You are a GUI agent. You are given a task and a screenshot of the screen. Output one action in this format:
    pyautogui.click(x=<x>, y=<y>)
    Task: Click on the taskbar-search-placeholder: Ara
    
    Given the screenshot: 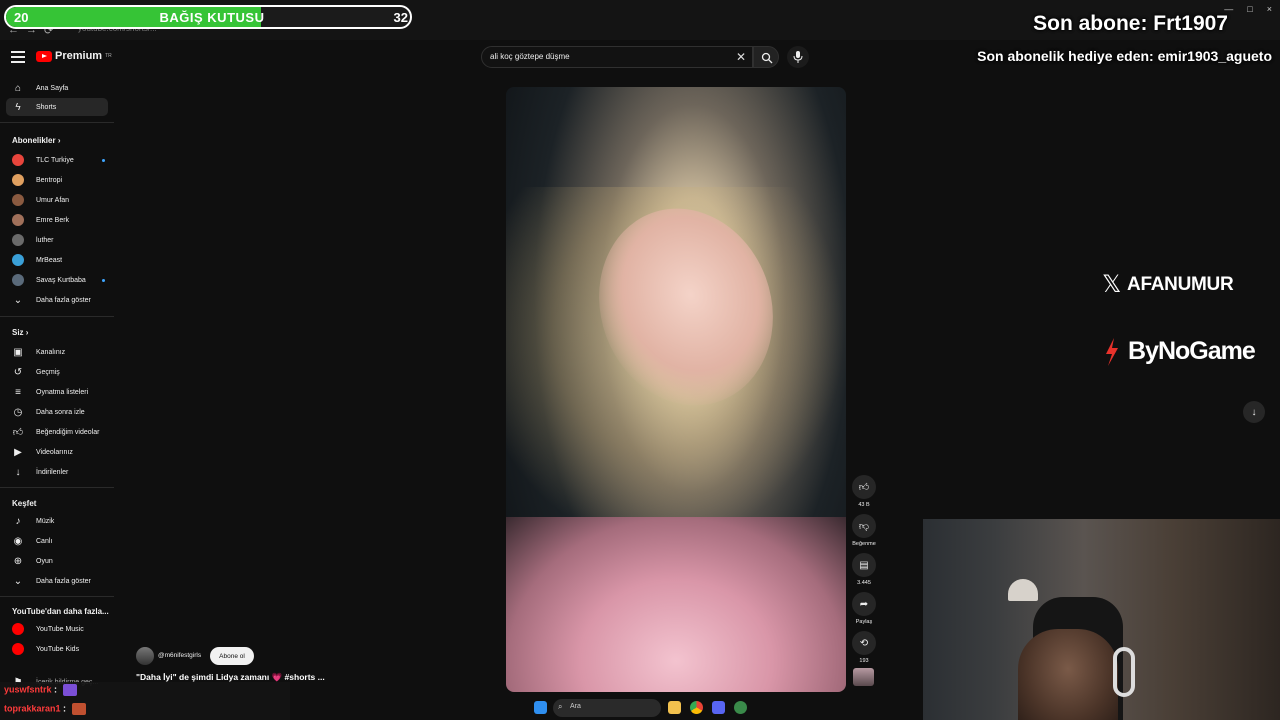 What is the action you would take?
    pyautogui.click(x=575, y=706)
    